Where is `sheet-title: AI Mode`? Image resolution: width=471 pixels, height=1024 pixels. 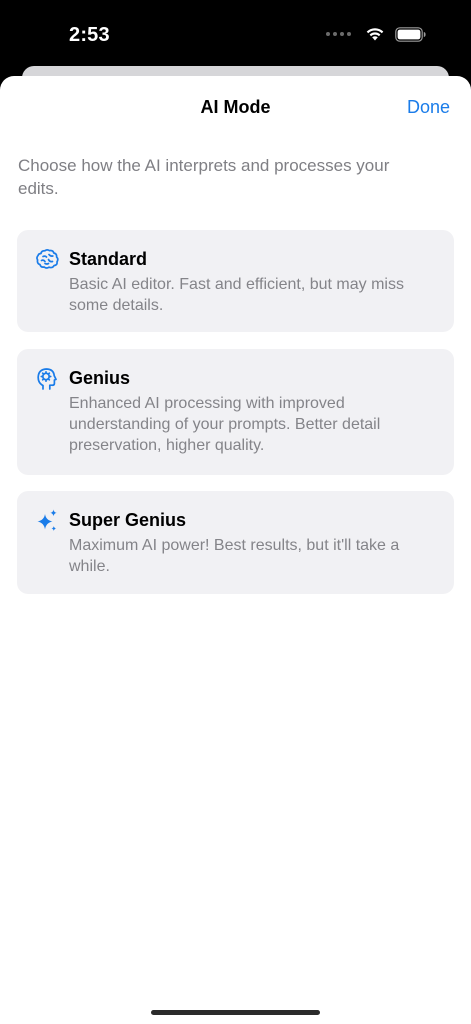 sheet-title: AI Mode is located at coordinates (235, 107).